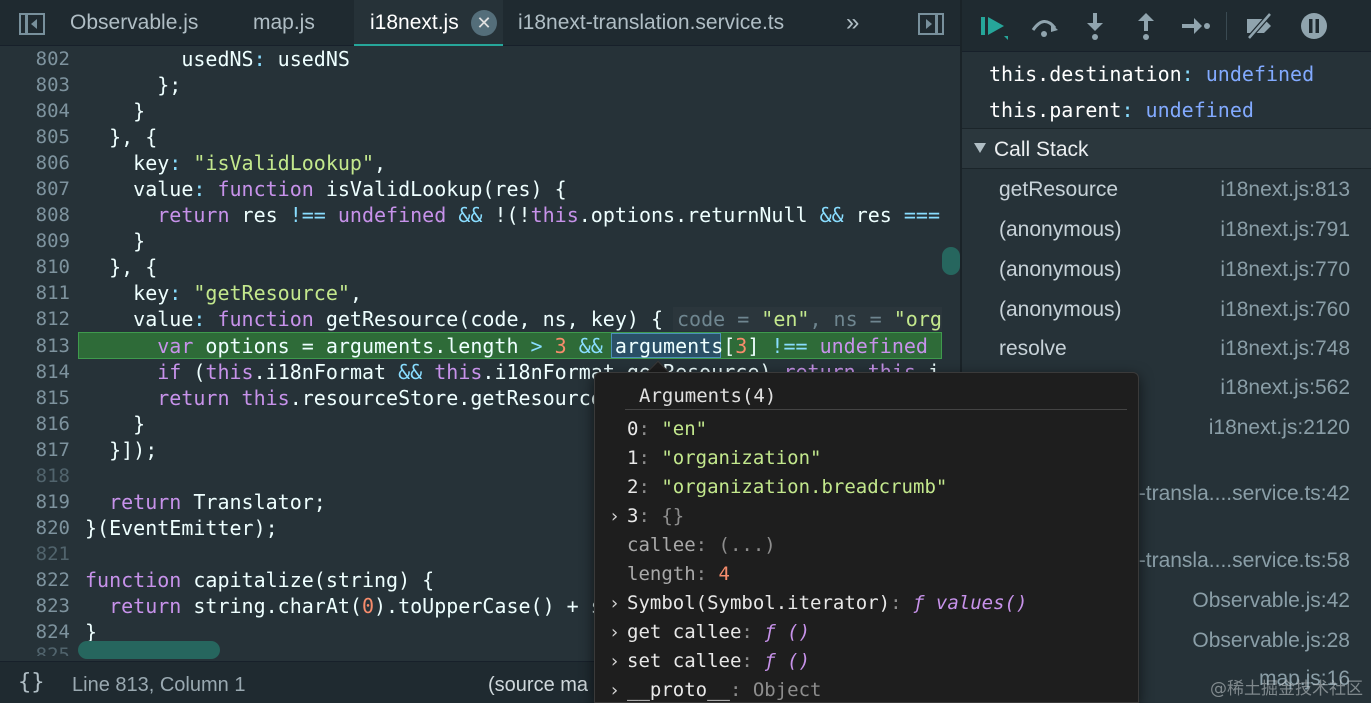  I want to click on property-row: › get callee: ƒ (), so click(709, 632).